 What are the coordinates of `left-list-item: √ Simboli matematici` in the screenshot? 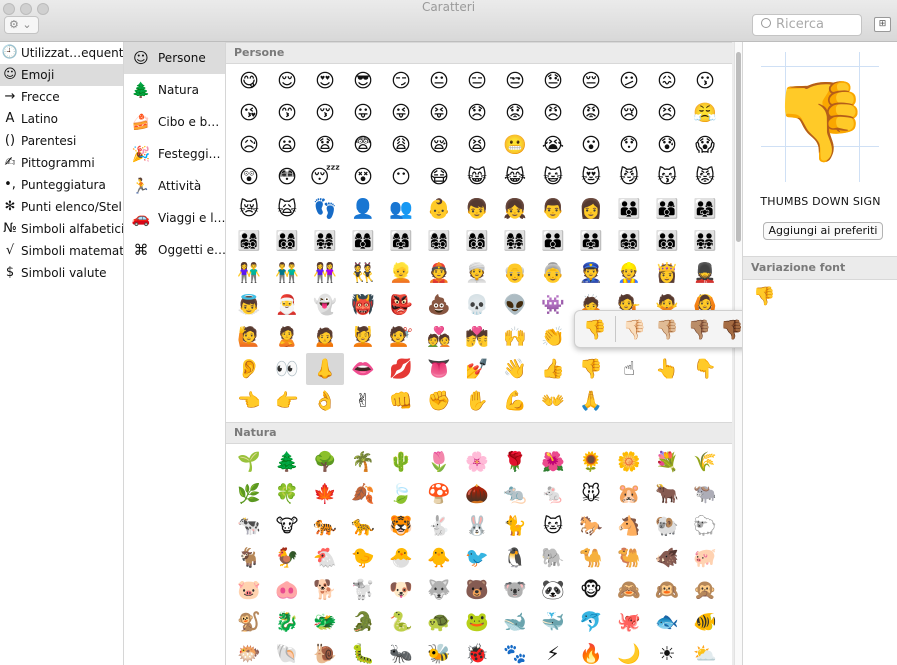 It's located at (61, 251).